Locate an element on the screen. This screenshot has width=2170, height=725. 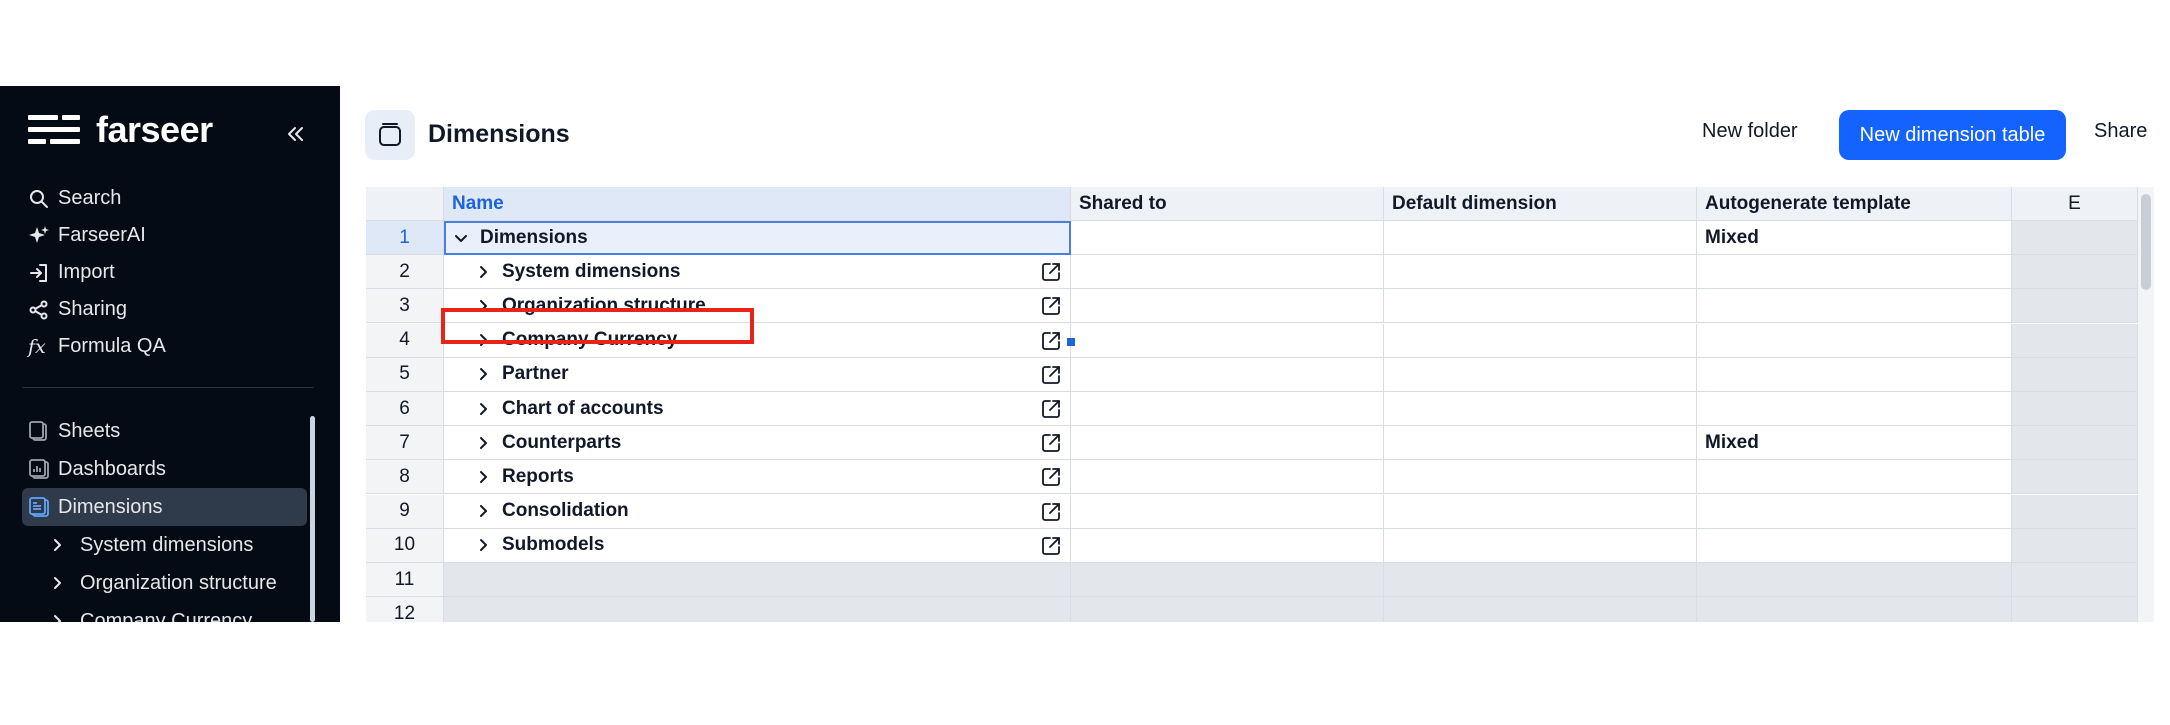
nav-dimensions: Dimensions is located at coordinates (164, 507).